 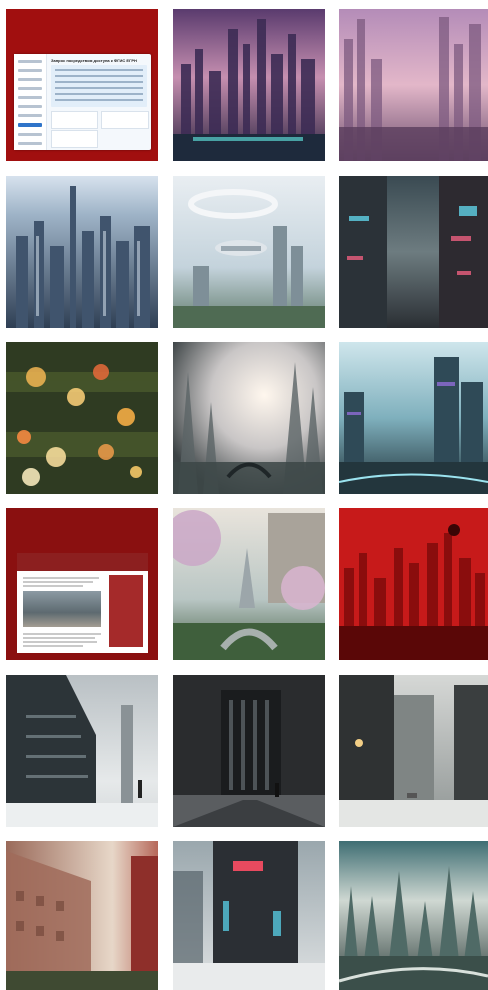 I want to click on tile-dark-tower, so click(x=249, y=751).